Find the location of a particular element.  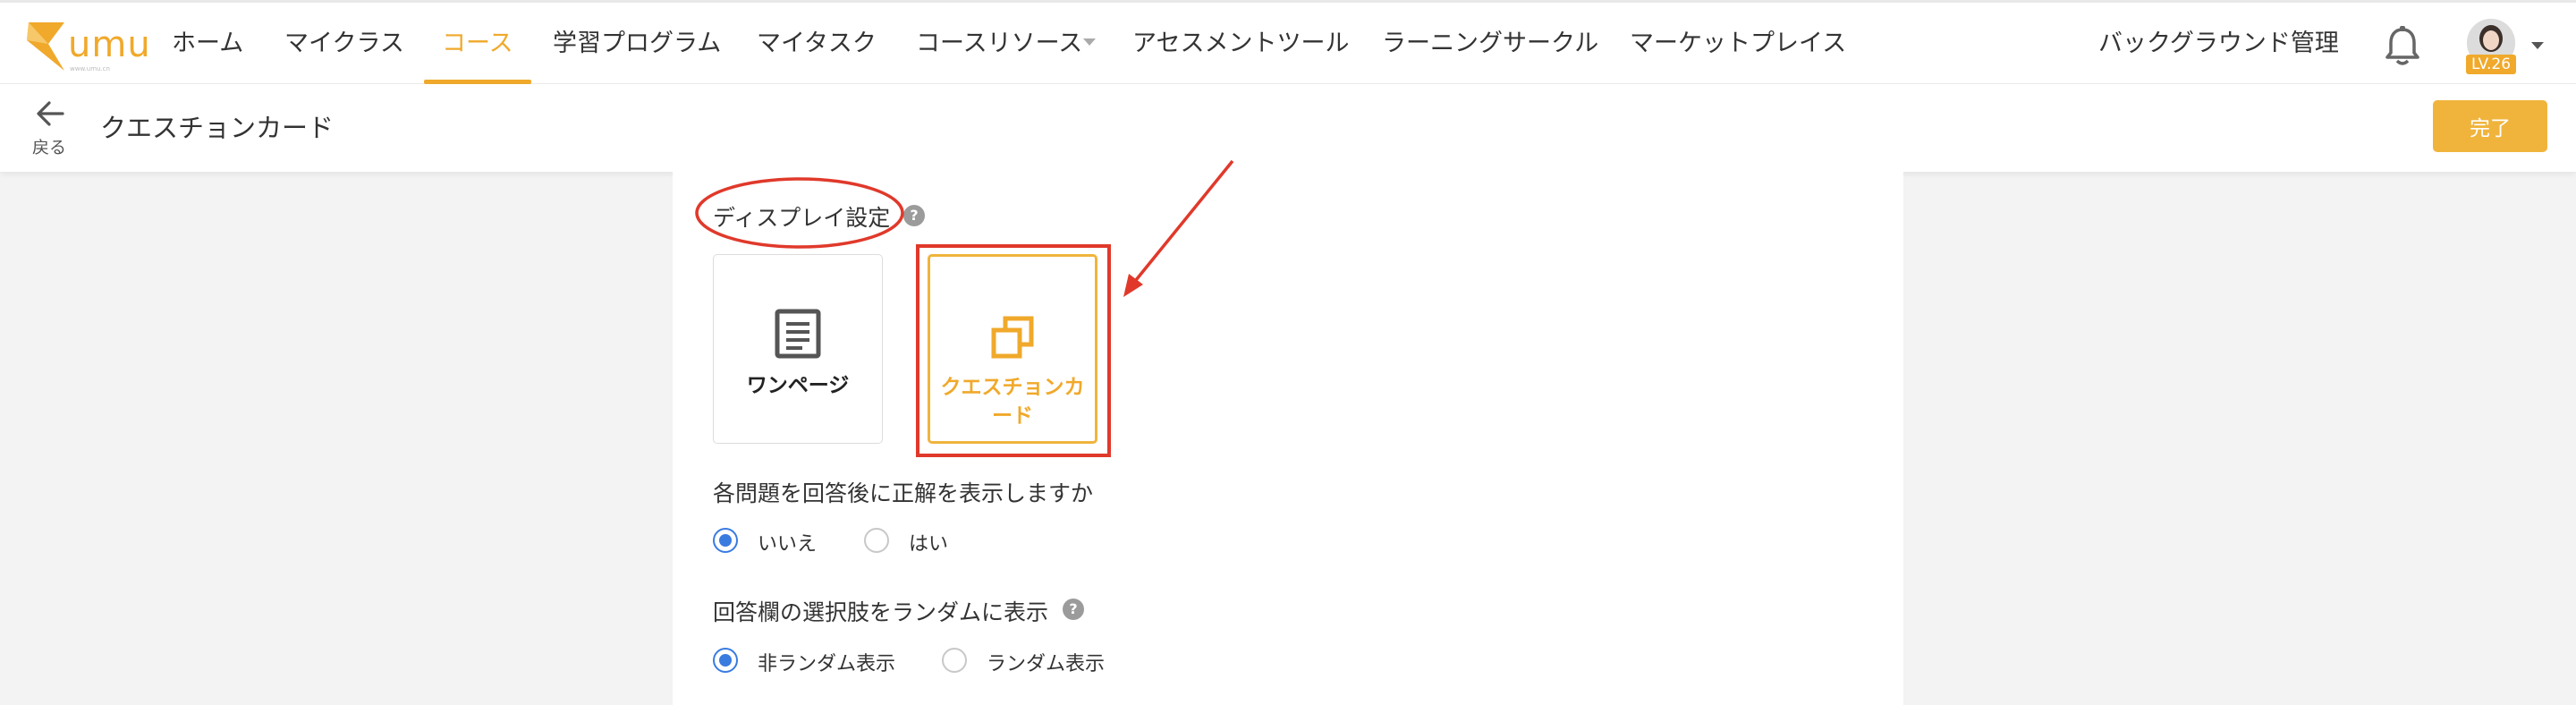

nav-home: ホーム is located at coordinates (207, 43).